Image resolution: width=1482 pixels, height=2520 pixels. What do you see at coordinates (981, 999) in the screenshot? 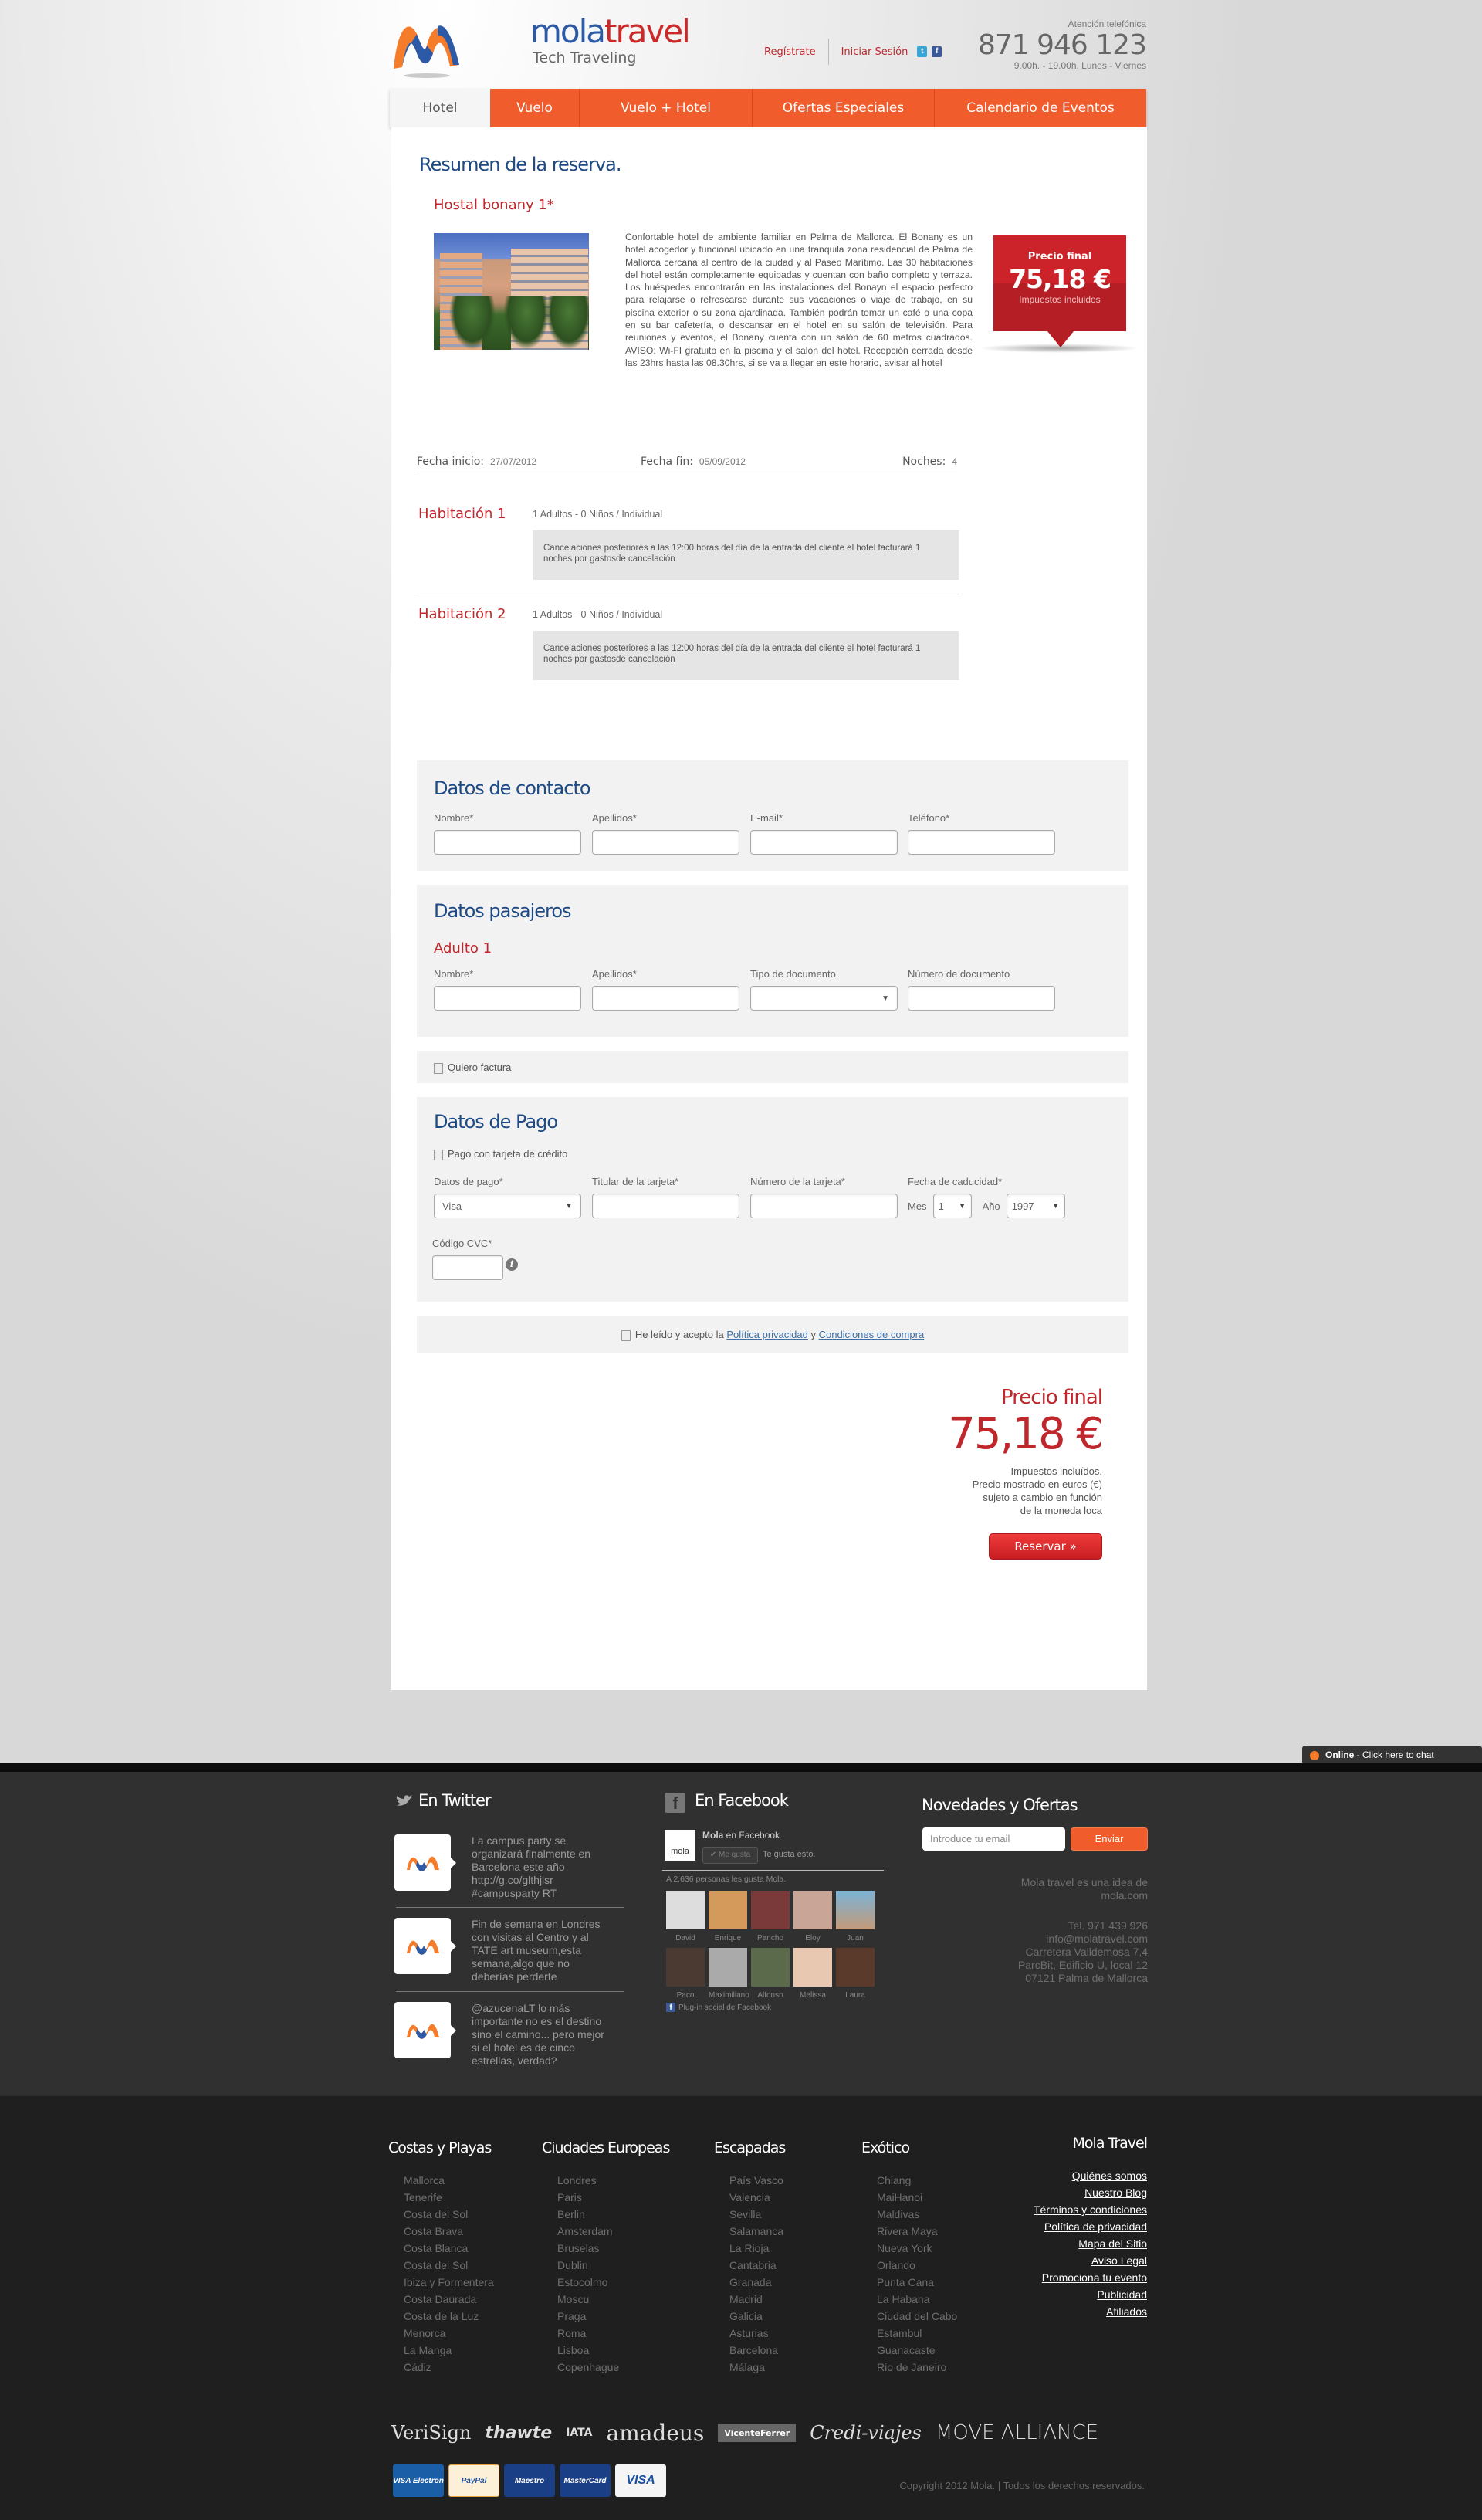
I see `document-number-input` at bounding box center [981, 999].